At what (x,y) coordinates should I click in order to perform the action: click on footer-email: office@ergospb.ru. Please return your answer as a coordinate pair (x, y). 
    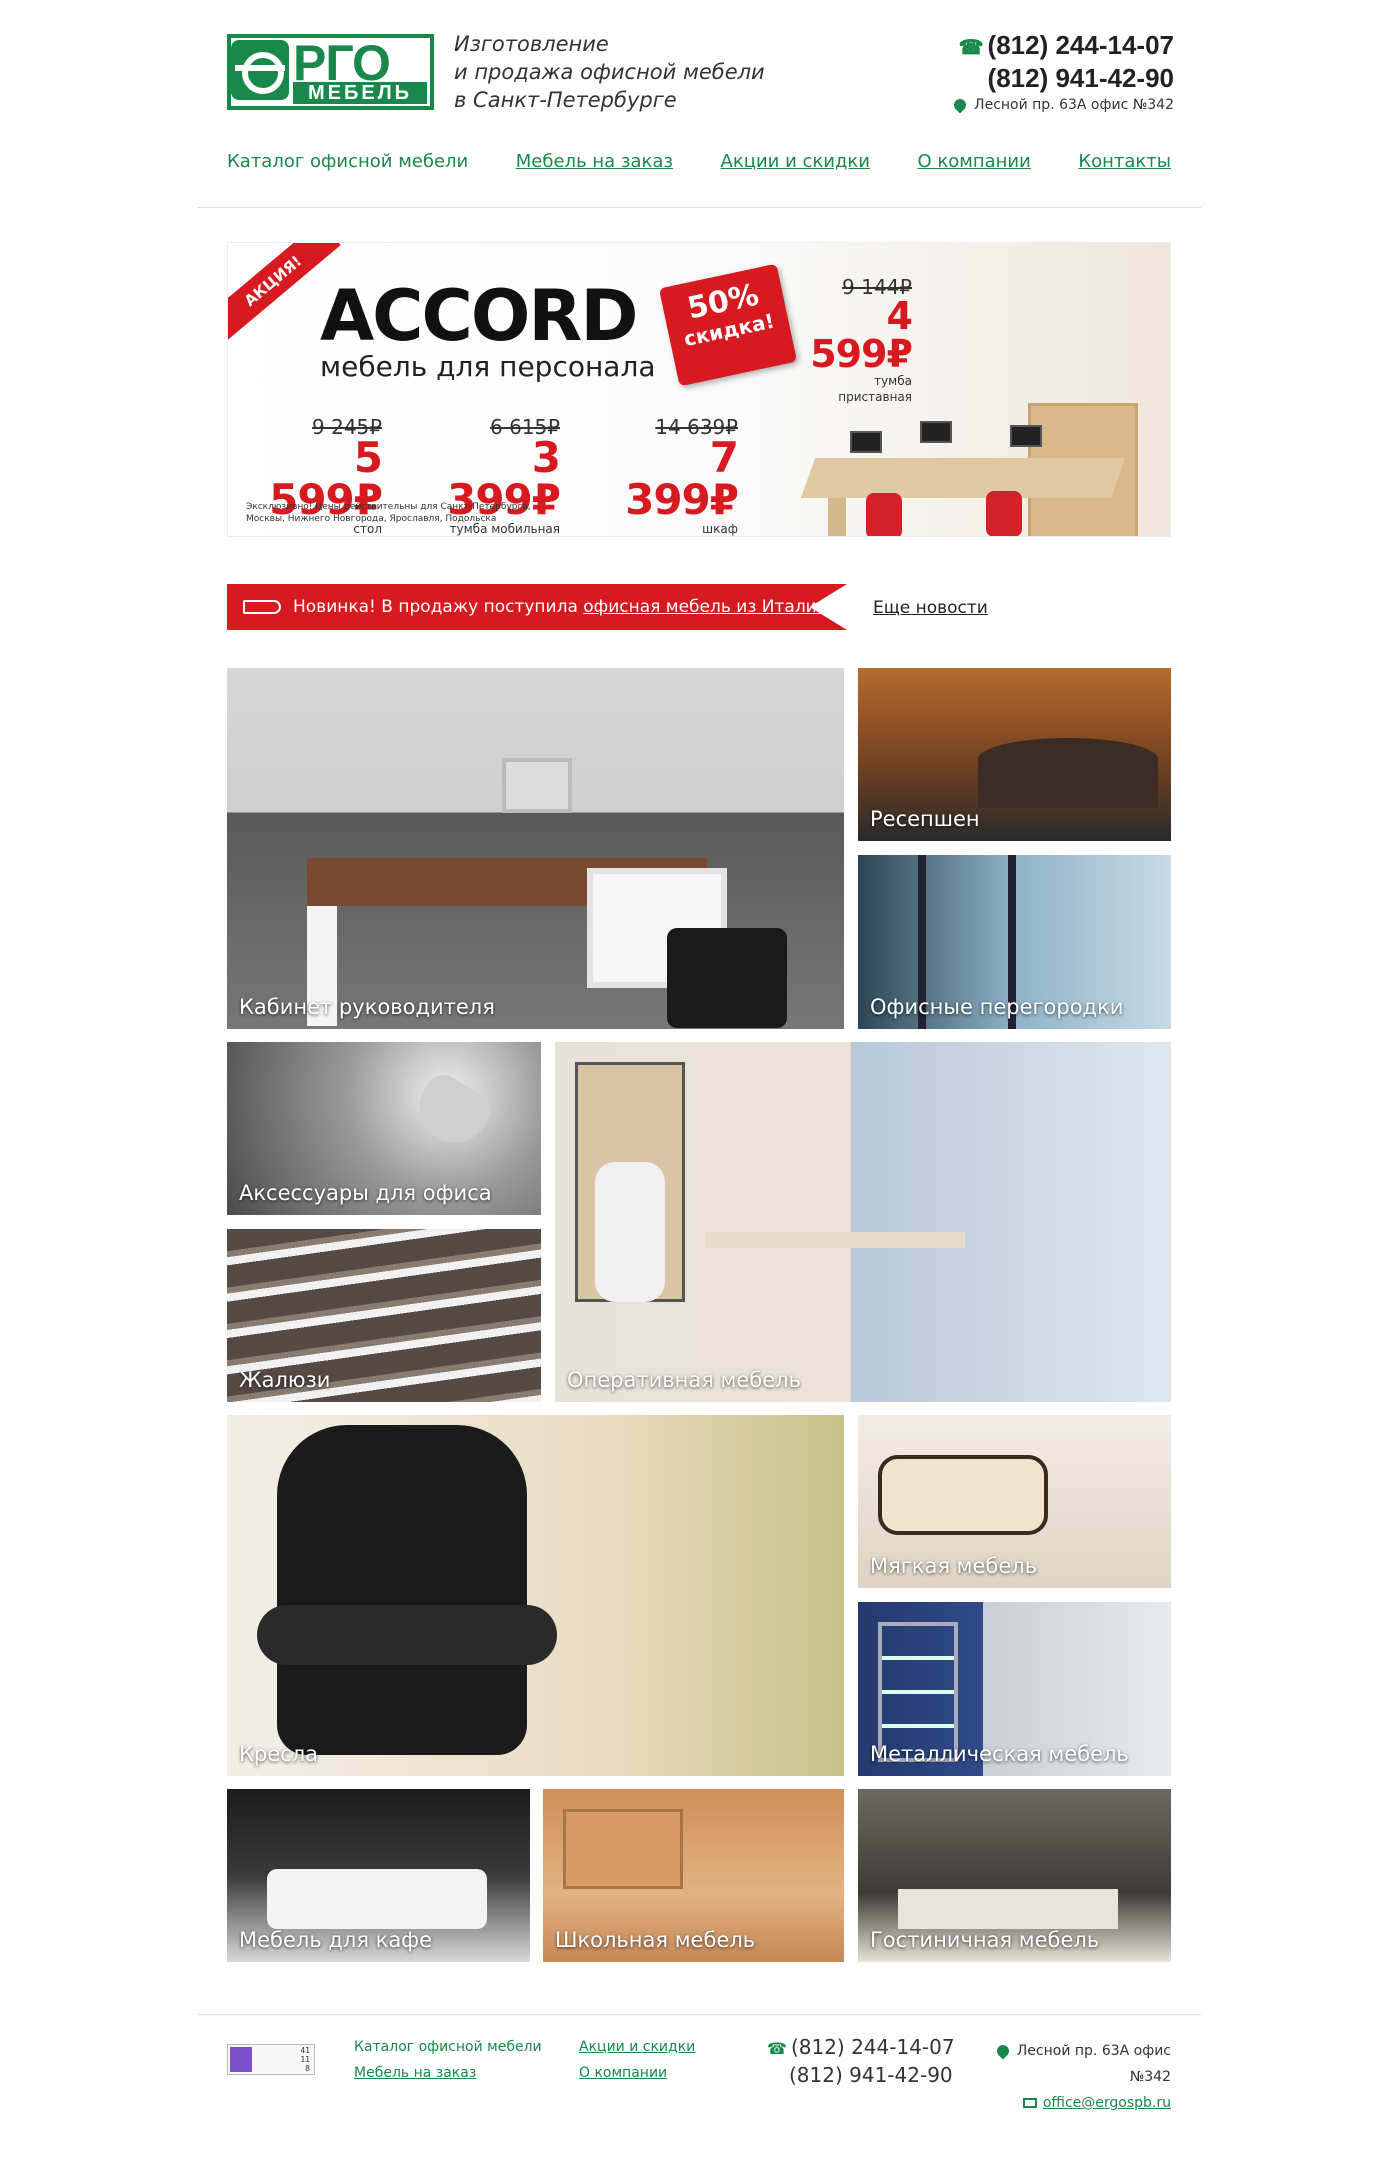
    Looking at the image, I should click on (1064, 2103).